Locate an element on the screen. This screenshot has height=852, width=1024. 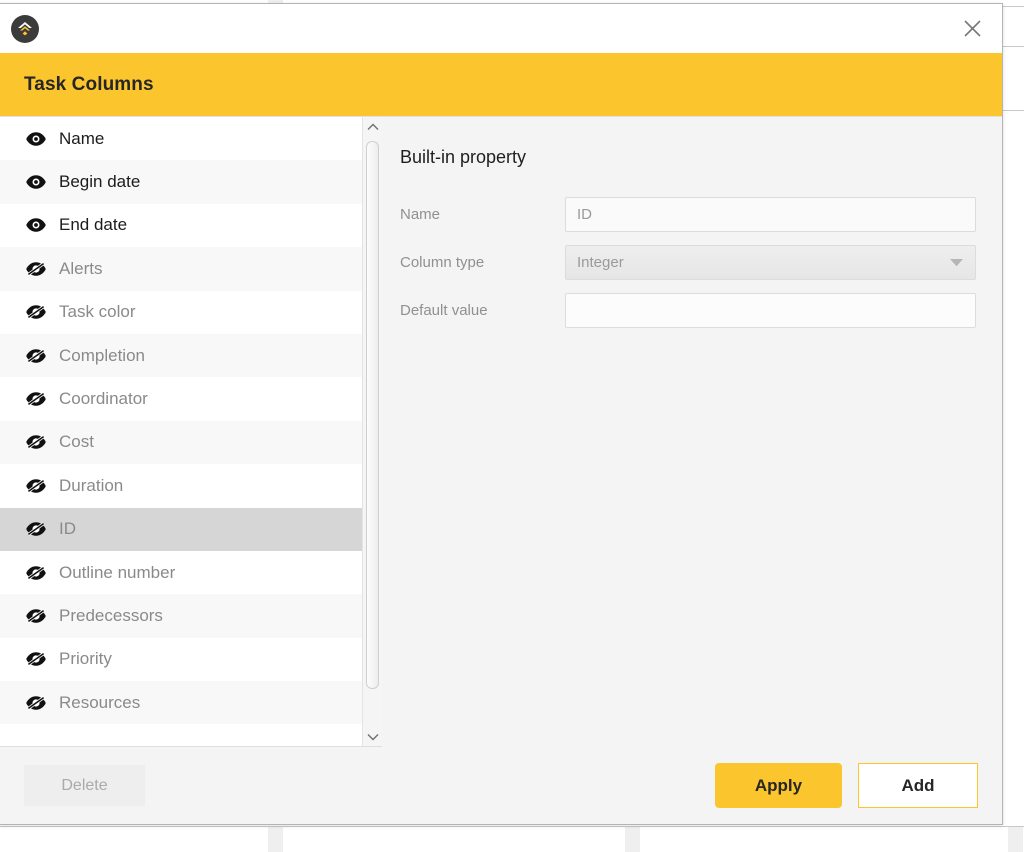
app-logo-icon is located at coordinates (25, 28).